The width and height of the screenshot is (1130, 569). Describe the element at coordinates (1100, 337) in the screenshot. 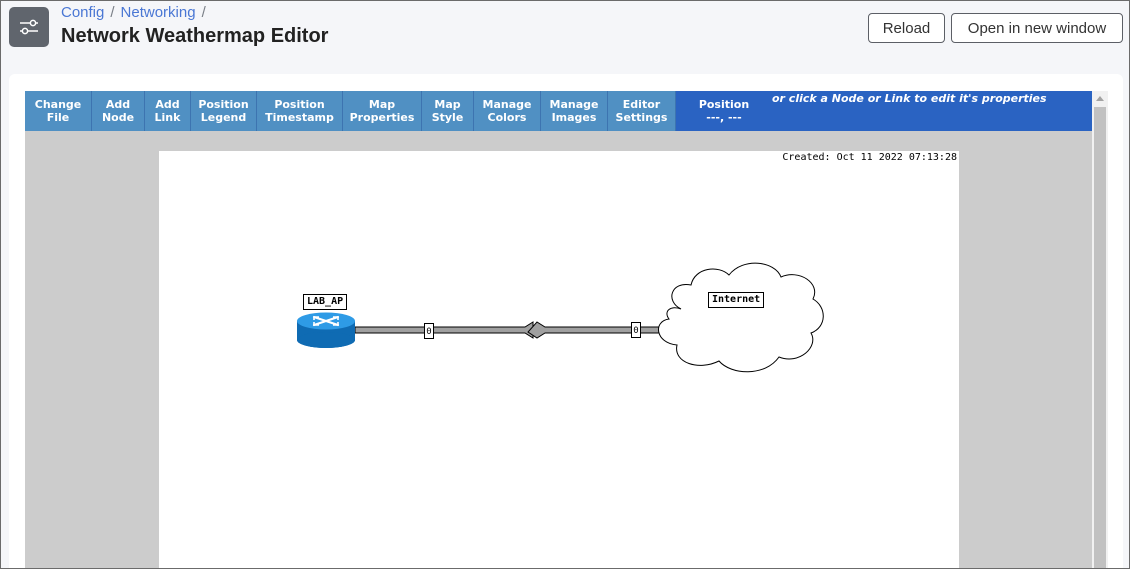

I see `scroll-thumb` at that location.